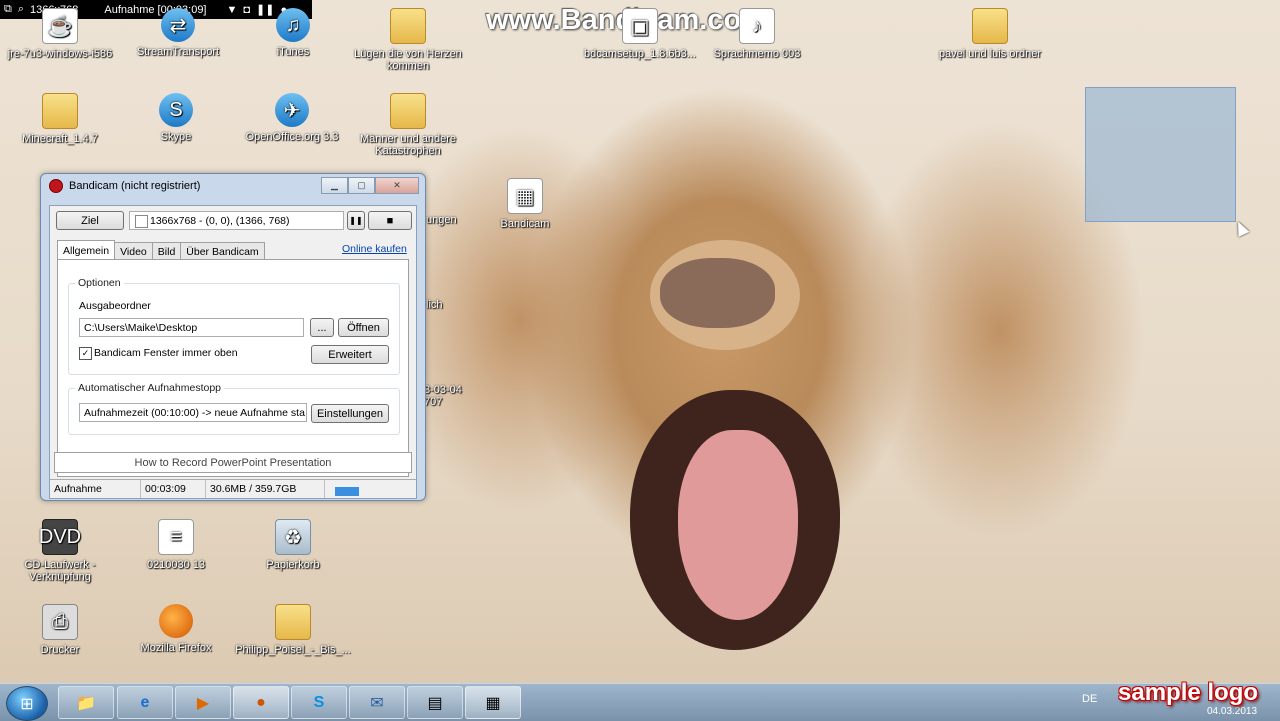 The height and width of the screenshot is (721, 1280). Describe the element at coordinates (738, 525) in the screenshot. I see `dog-tongue` at that location.